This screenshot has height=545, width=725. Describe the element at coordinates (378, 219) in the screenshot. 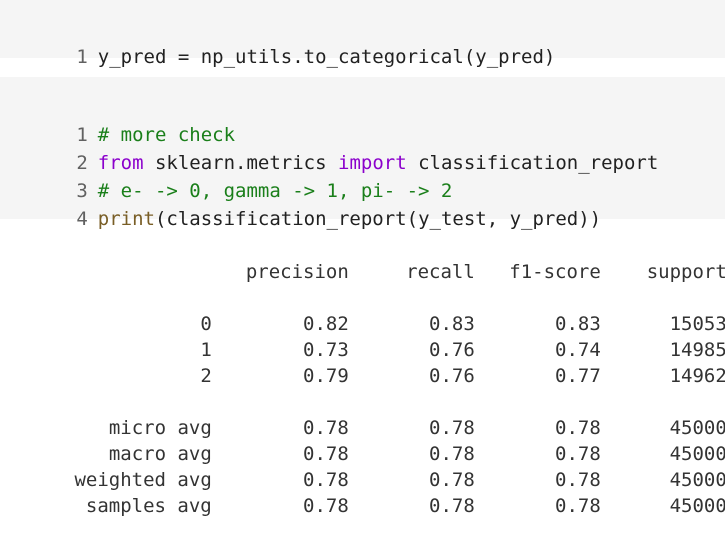

I see `code-text: (classification_report(y_test, y_pred))` at that location.